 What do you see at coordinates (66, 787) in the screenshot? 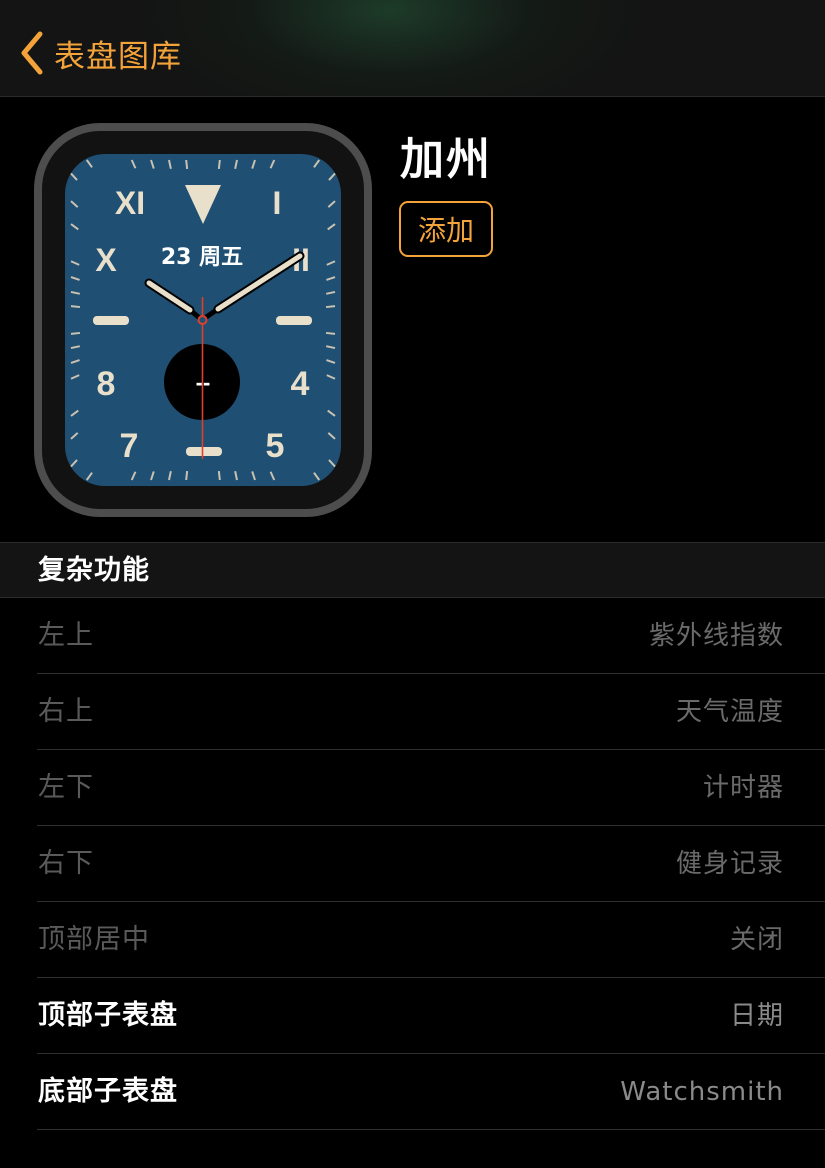
I see `row-label: 左下` at bounding box center [66, 787].